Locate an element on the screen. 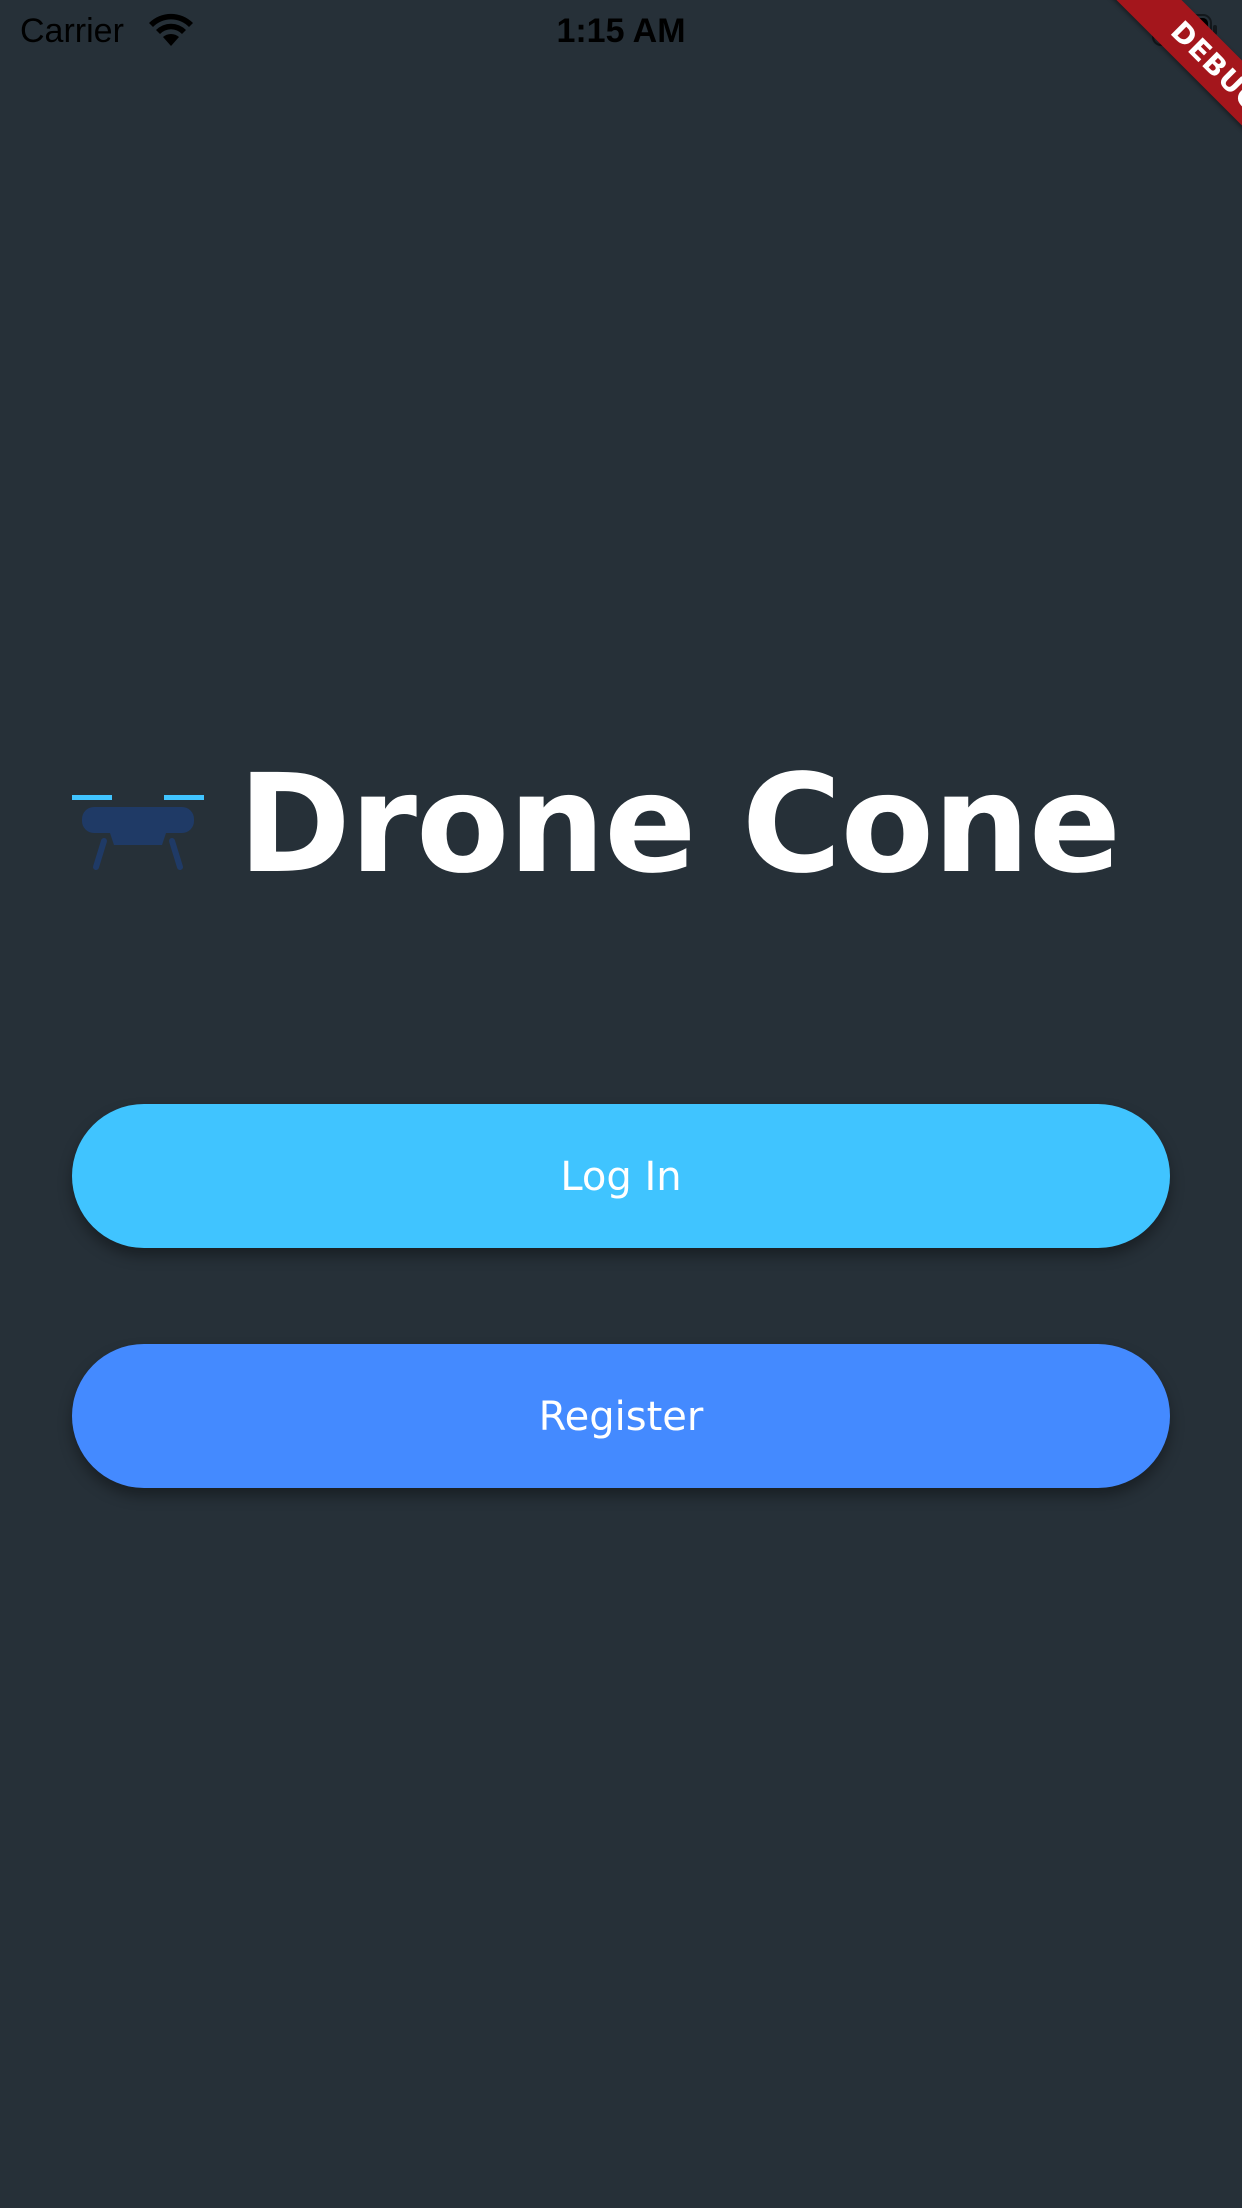 Image resolution: width=1242 pixels, height=2208 pixels. debug-banner-label: DEBUG is located at coordinates (1167, 90).